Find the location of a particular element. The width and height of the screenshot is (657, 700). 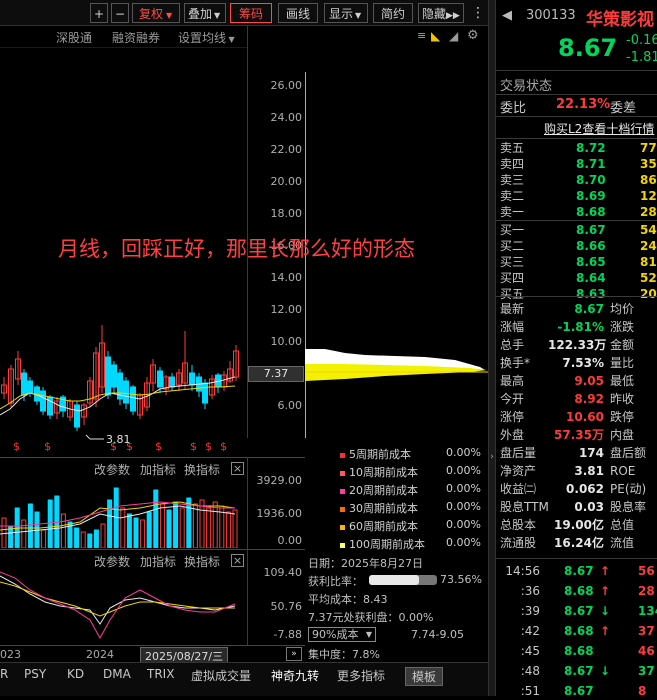

zoom-in-button: + is located at coordinates (99, 13).